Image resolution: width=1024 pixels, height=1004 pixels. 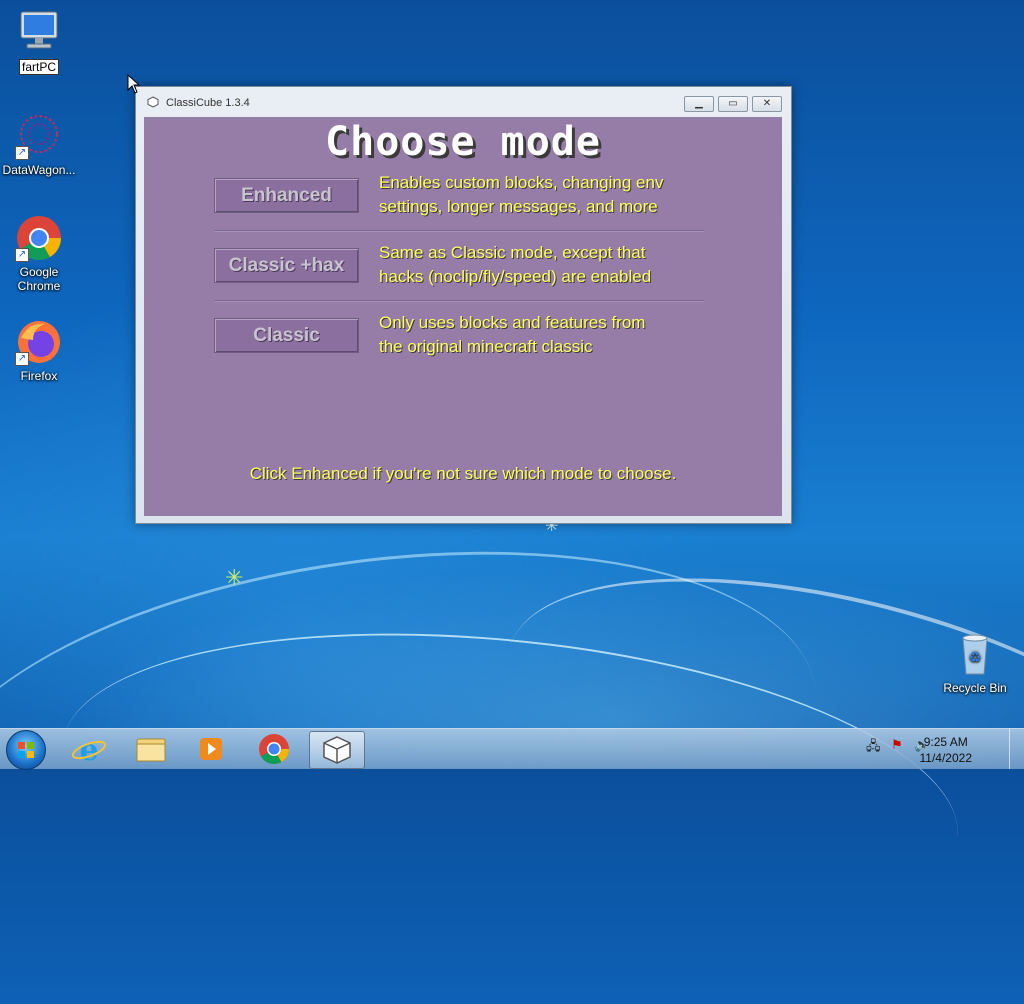 I want to click on start-button, so click(x=26, y=750).